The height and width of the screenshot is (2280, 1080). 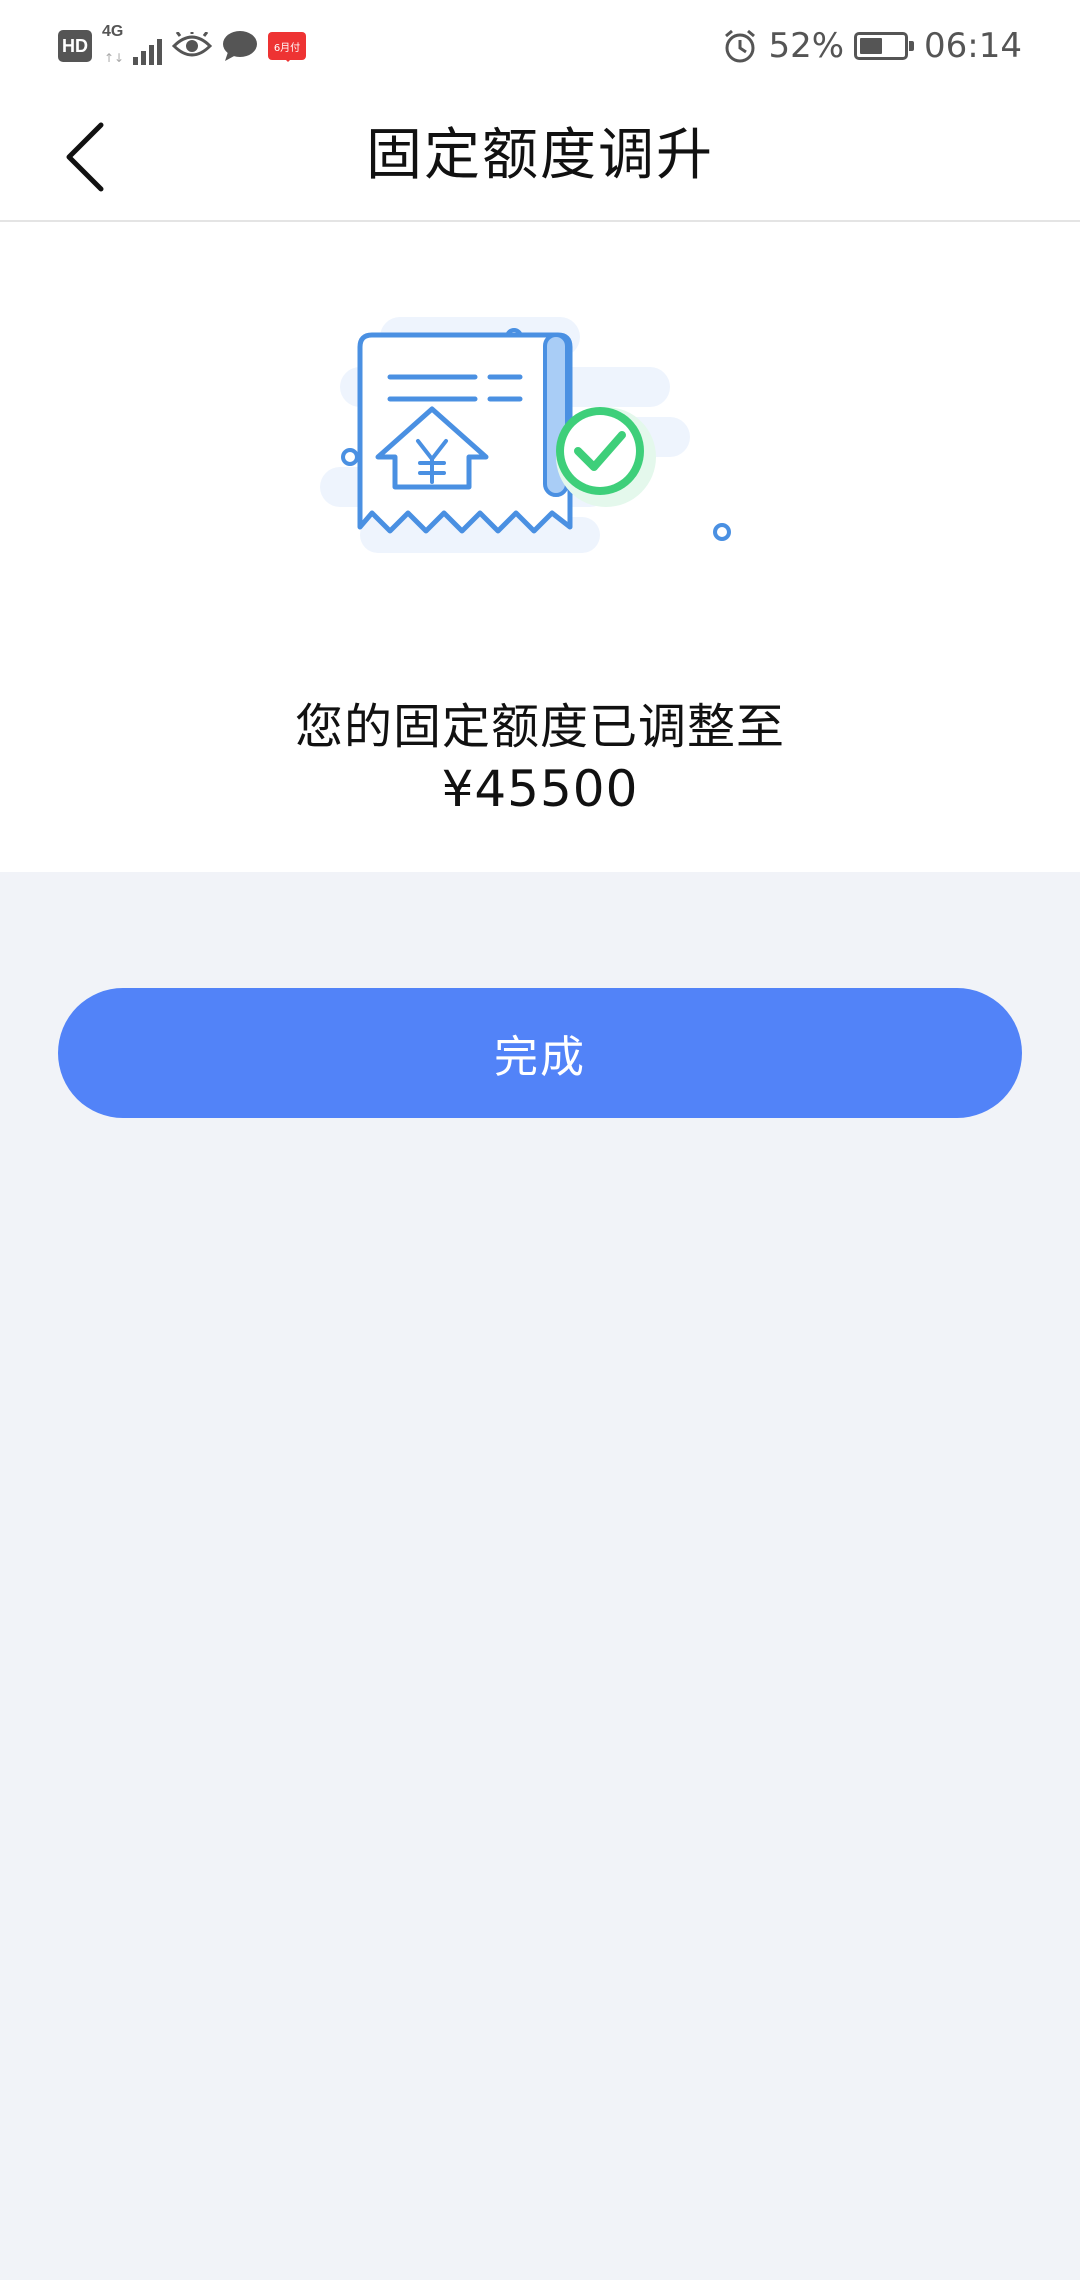 I want to click on result-message: 您的固定额度已调整至, so click(x=539, y=727).